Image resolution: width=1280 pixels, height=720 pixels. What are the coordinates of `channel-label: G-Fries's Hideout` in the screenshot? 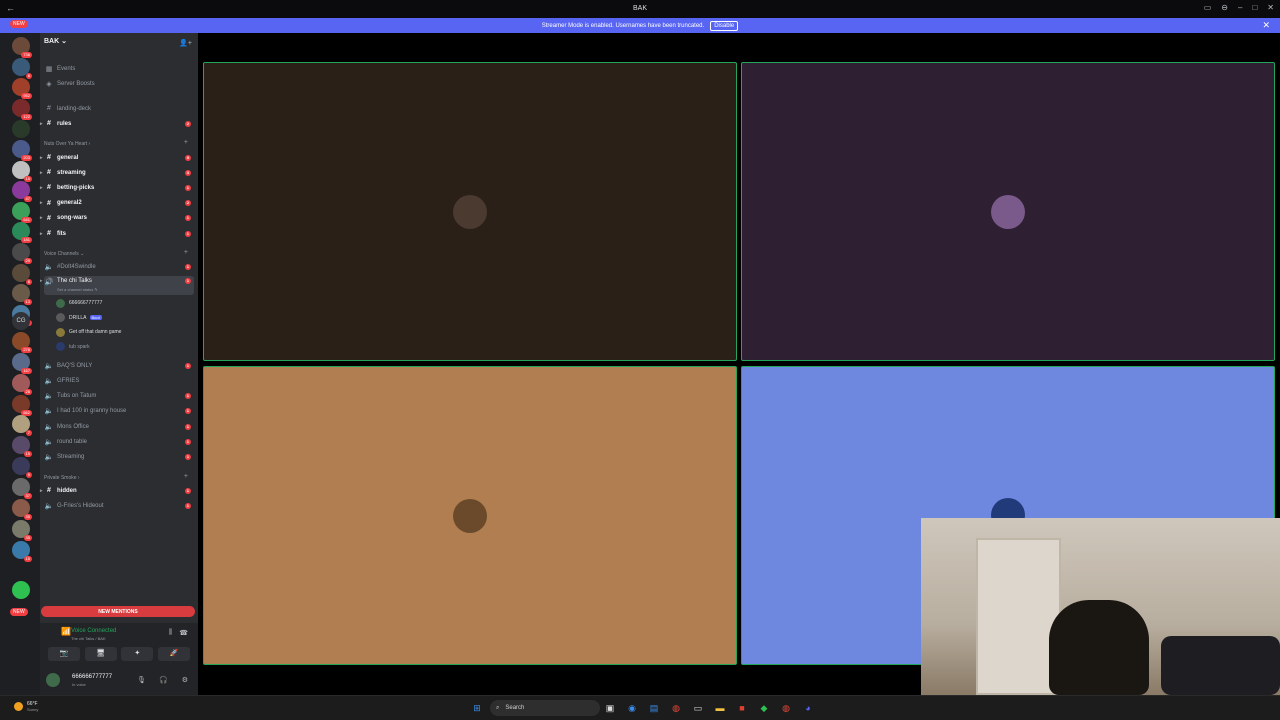 It's located at (80, 505).